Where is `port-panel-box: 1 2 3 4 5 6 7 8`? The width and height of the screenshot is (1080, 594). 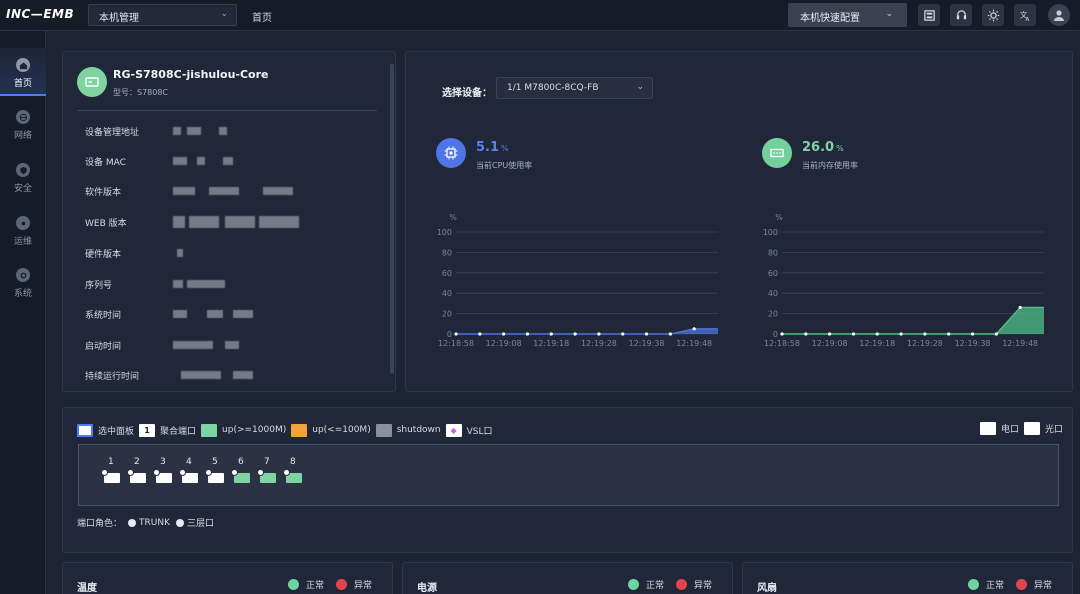
port-panel-box: 1 2 3 4 5 6 7 8 is located at coordinates (568, 475).